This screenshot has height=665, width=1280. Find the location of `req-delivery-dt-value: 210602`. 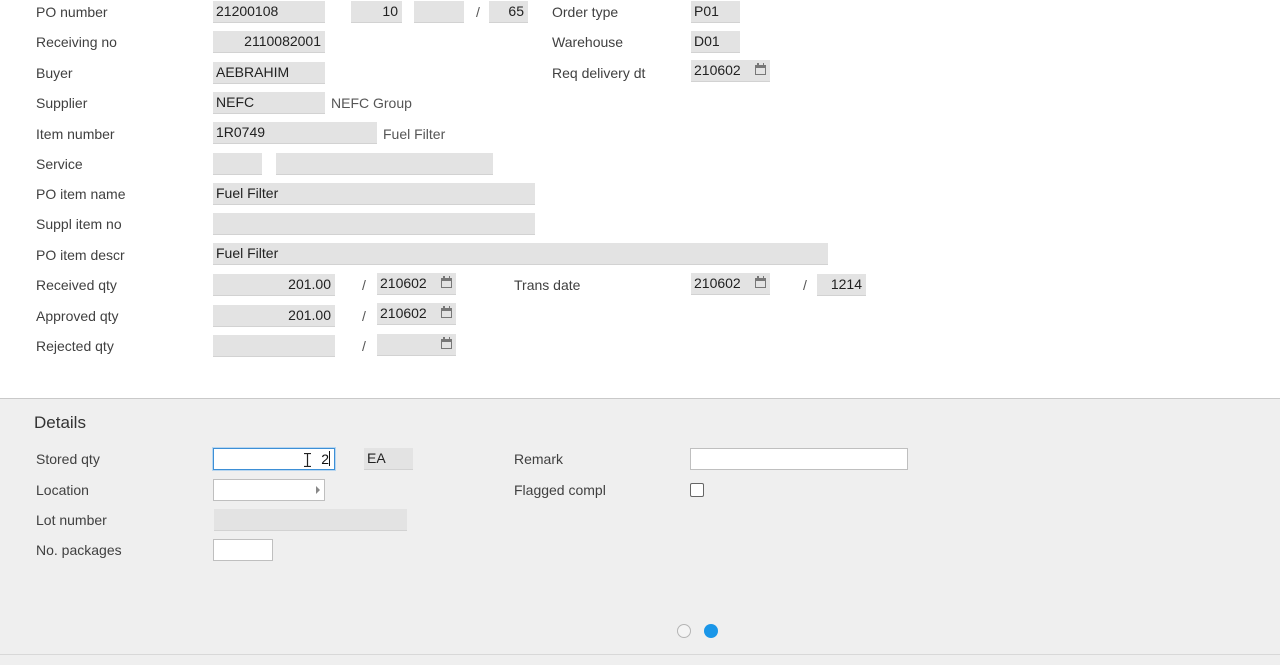

req-delivery-dt-value: 210602 is located at coordinates (717, 70).